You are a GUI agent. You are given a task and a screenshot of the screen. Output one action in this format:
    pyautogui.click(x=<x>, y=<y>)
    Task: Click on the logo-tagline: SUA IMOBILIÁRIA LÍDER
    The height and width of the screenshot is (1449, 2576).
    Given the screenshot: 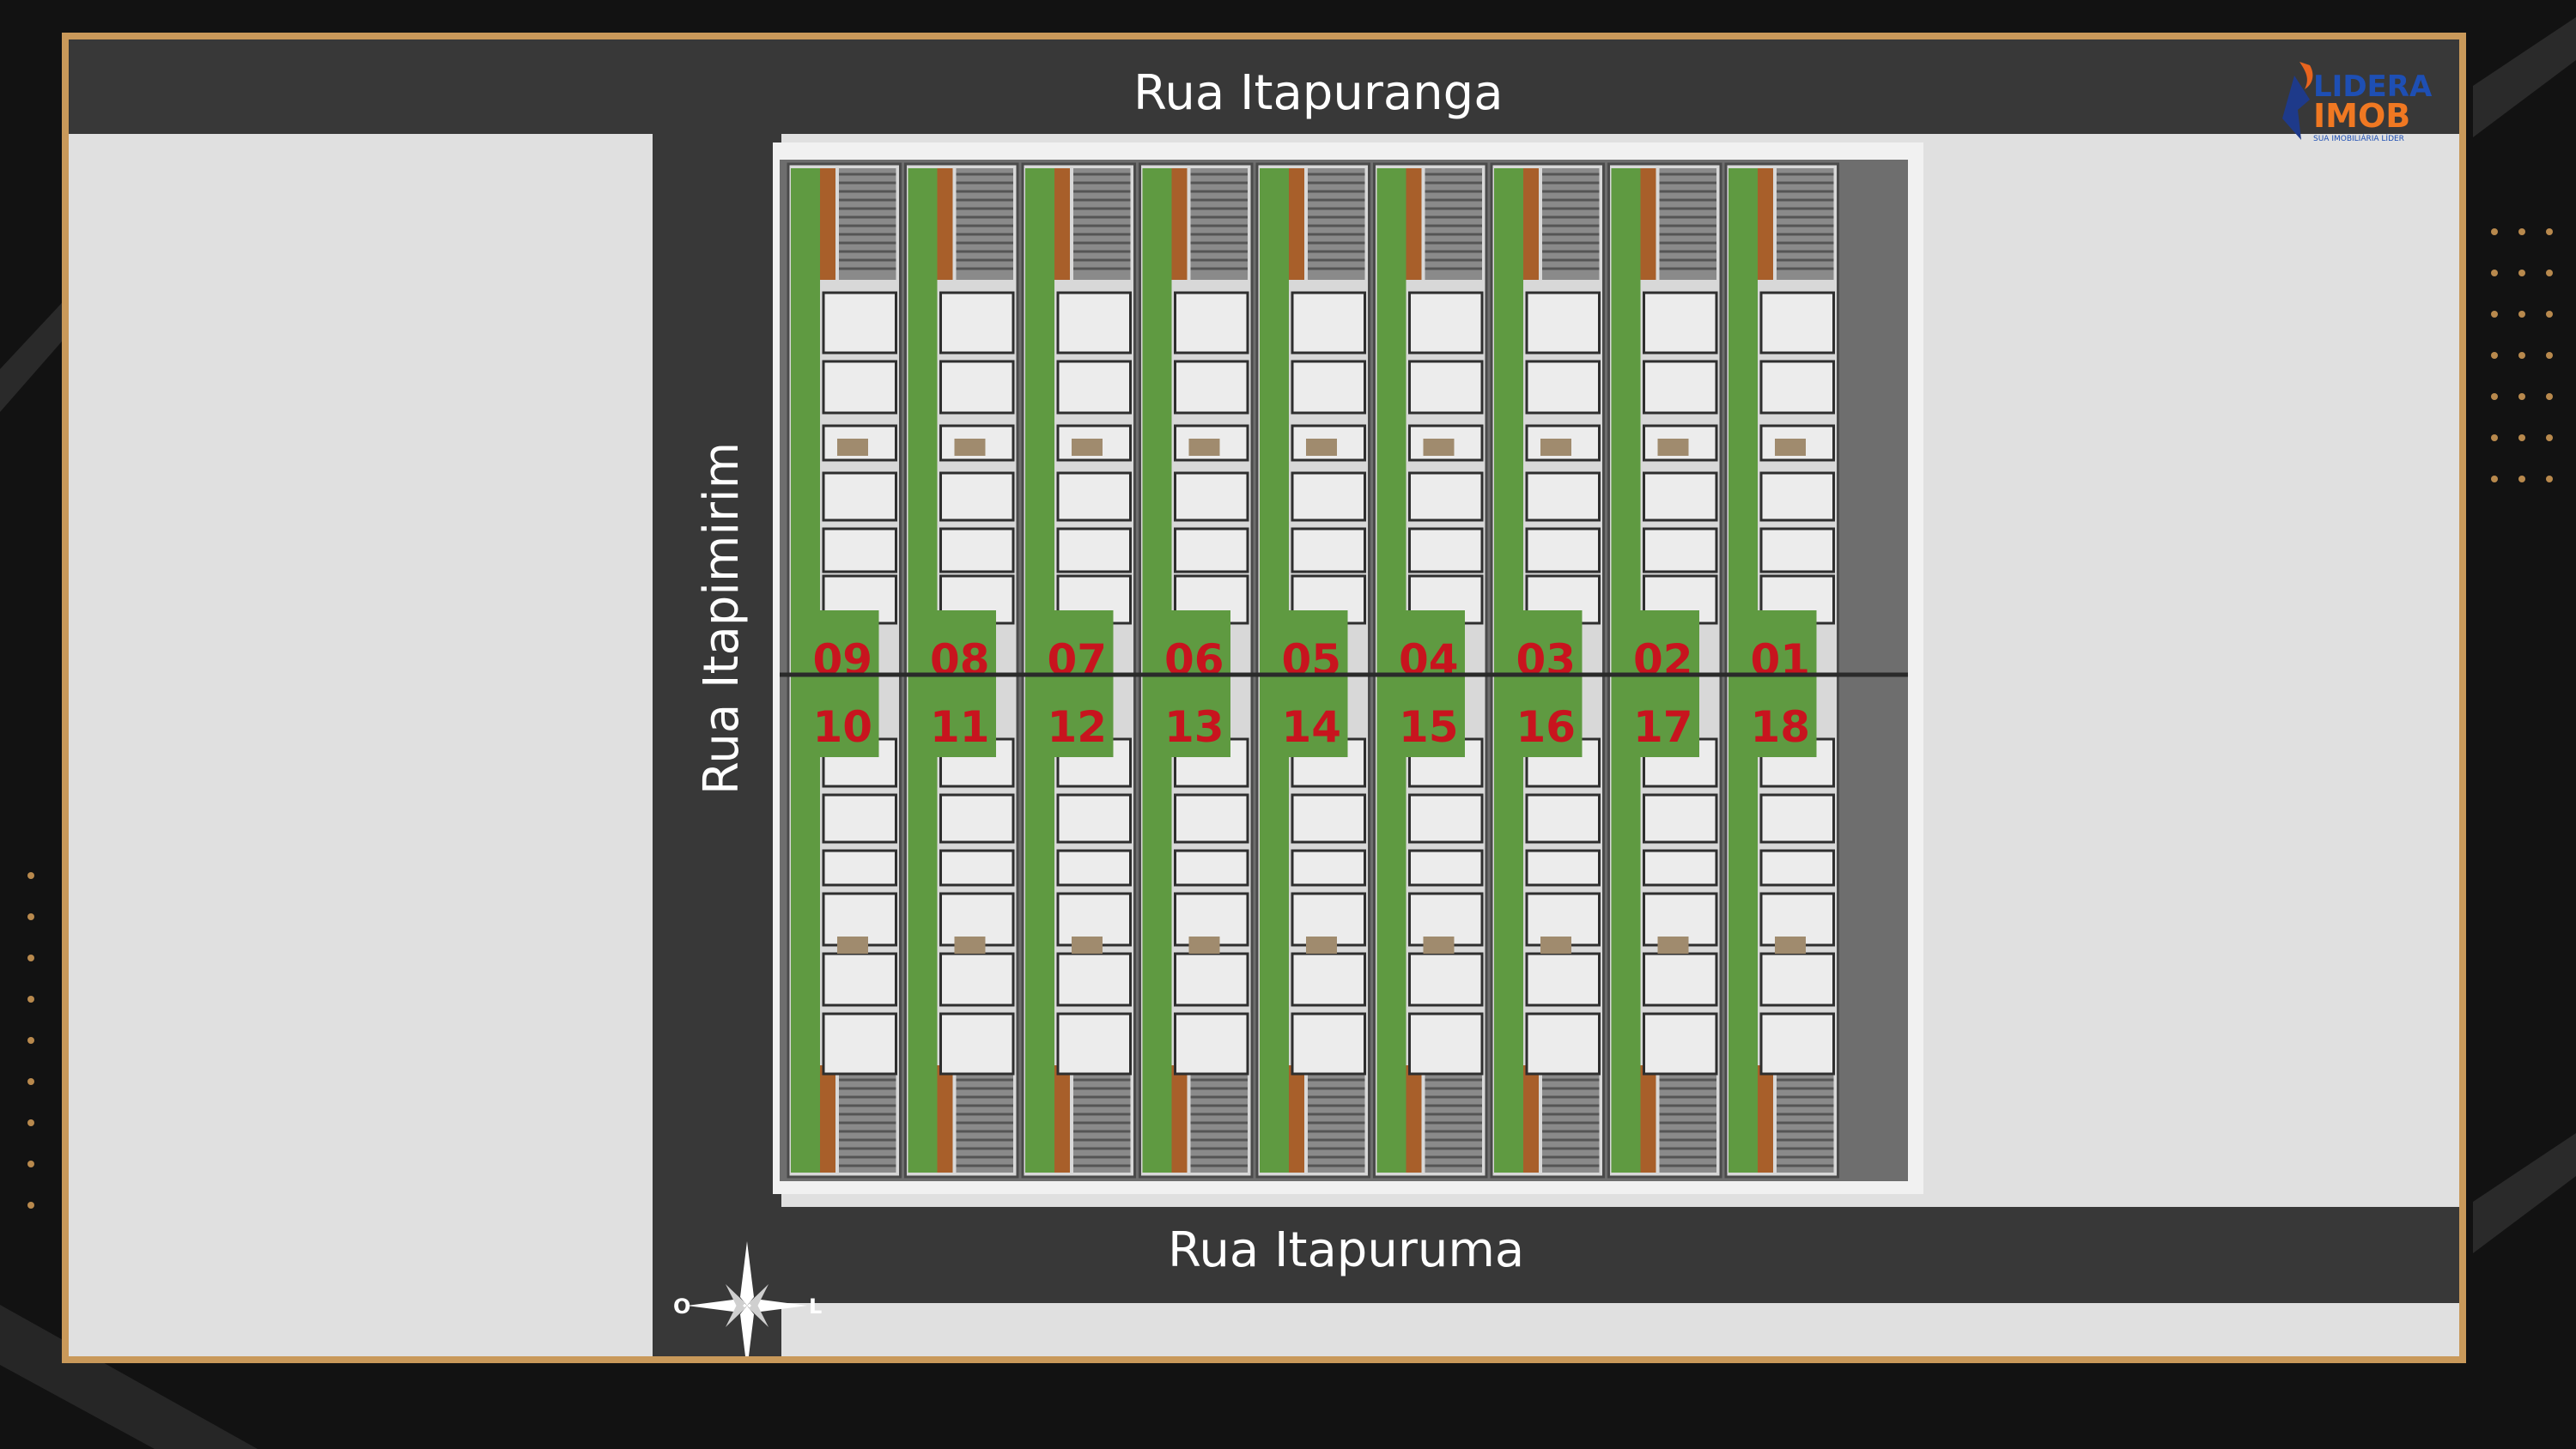 What is the action you would take?
    pyautogui.click(x=2358, y=138)
    